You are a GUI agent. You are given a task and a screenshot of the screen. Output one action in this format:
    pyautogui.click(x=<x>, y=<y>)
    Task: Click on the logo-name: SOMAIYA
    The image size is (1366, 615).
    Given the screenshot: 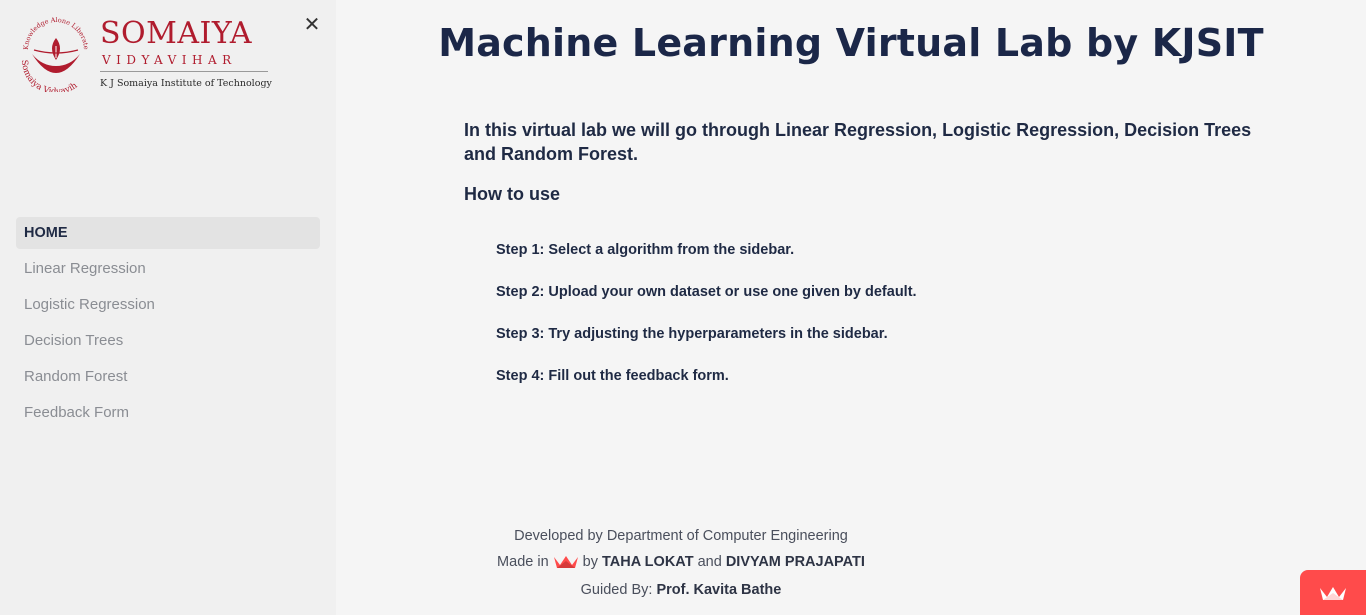 What is the action you would take?
    pyautogui.click(x=176, y=33)
    